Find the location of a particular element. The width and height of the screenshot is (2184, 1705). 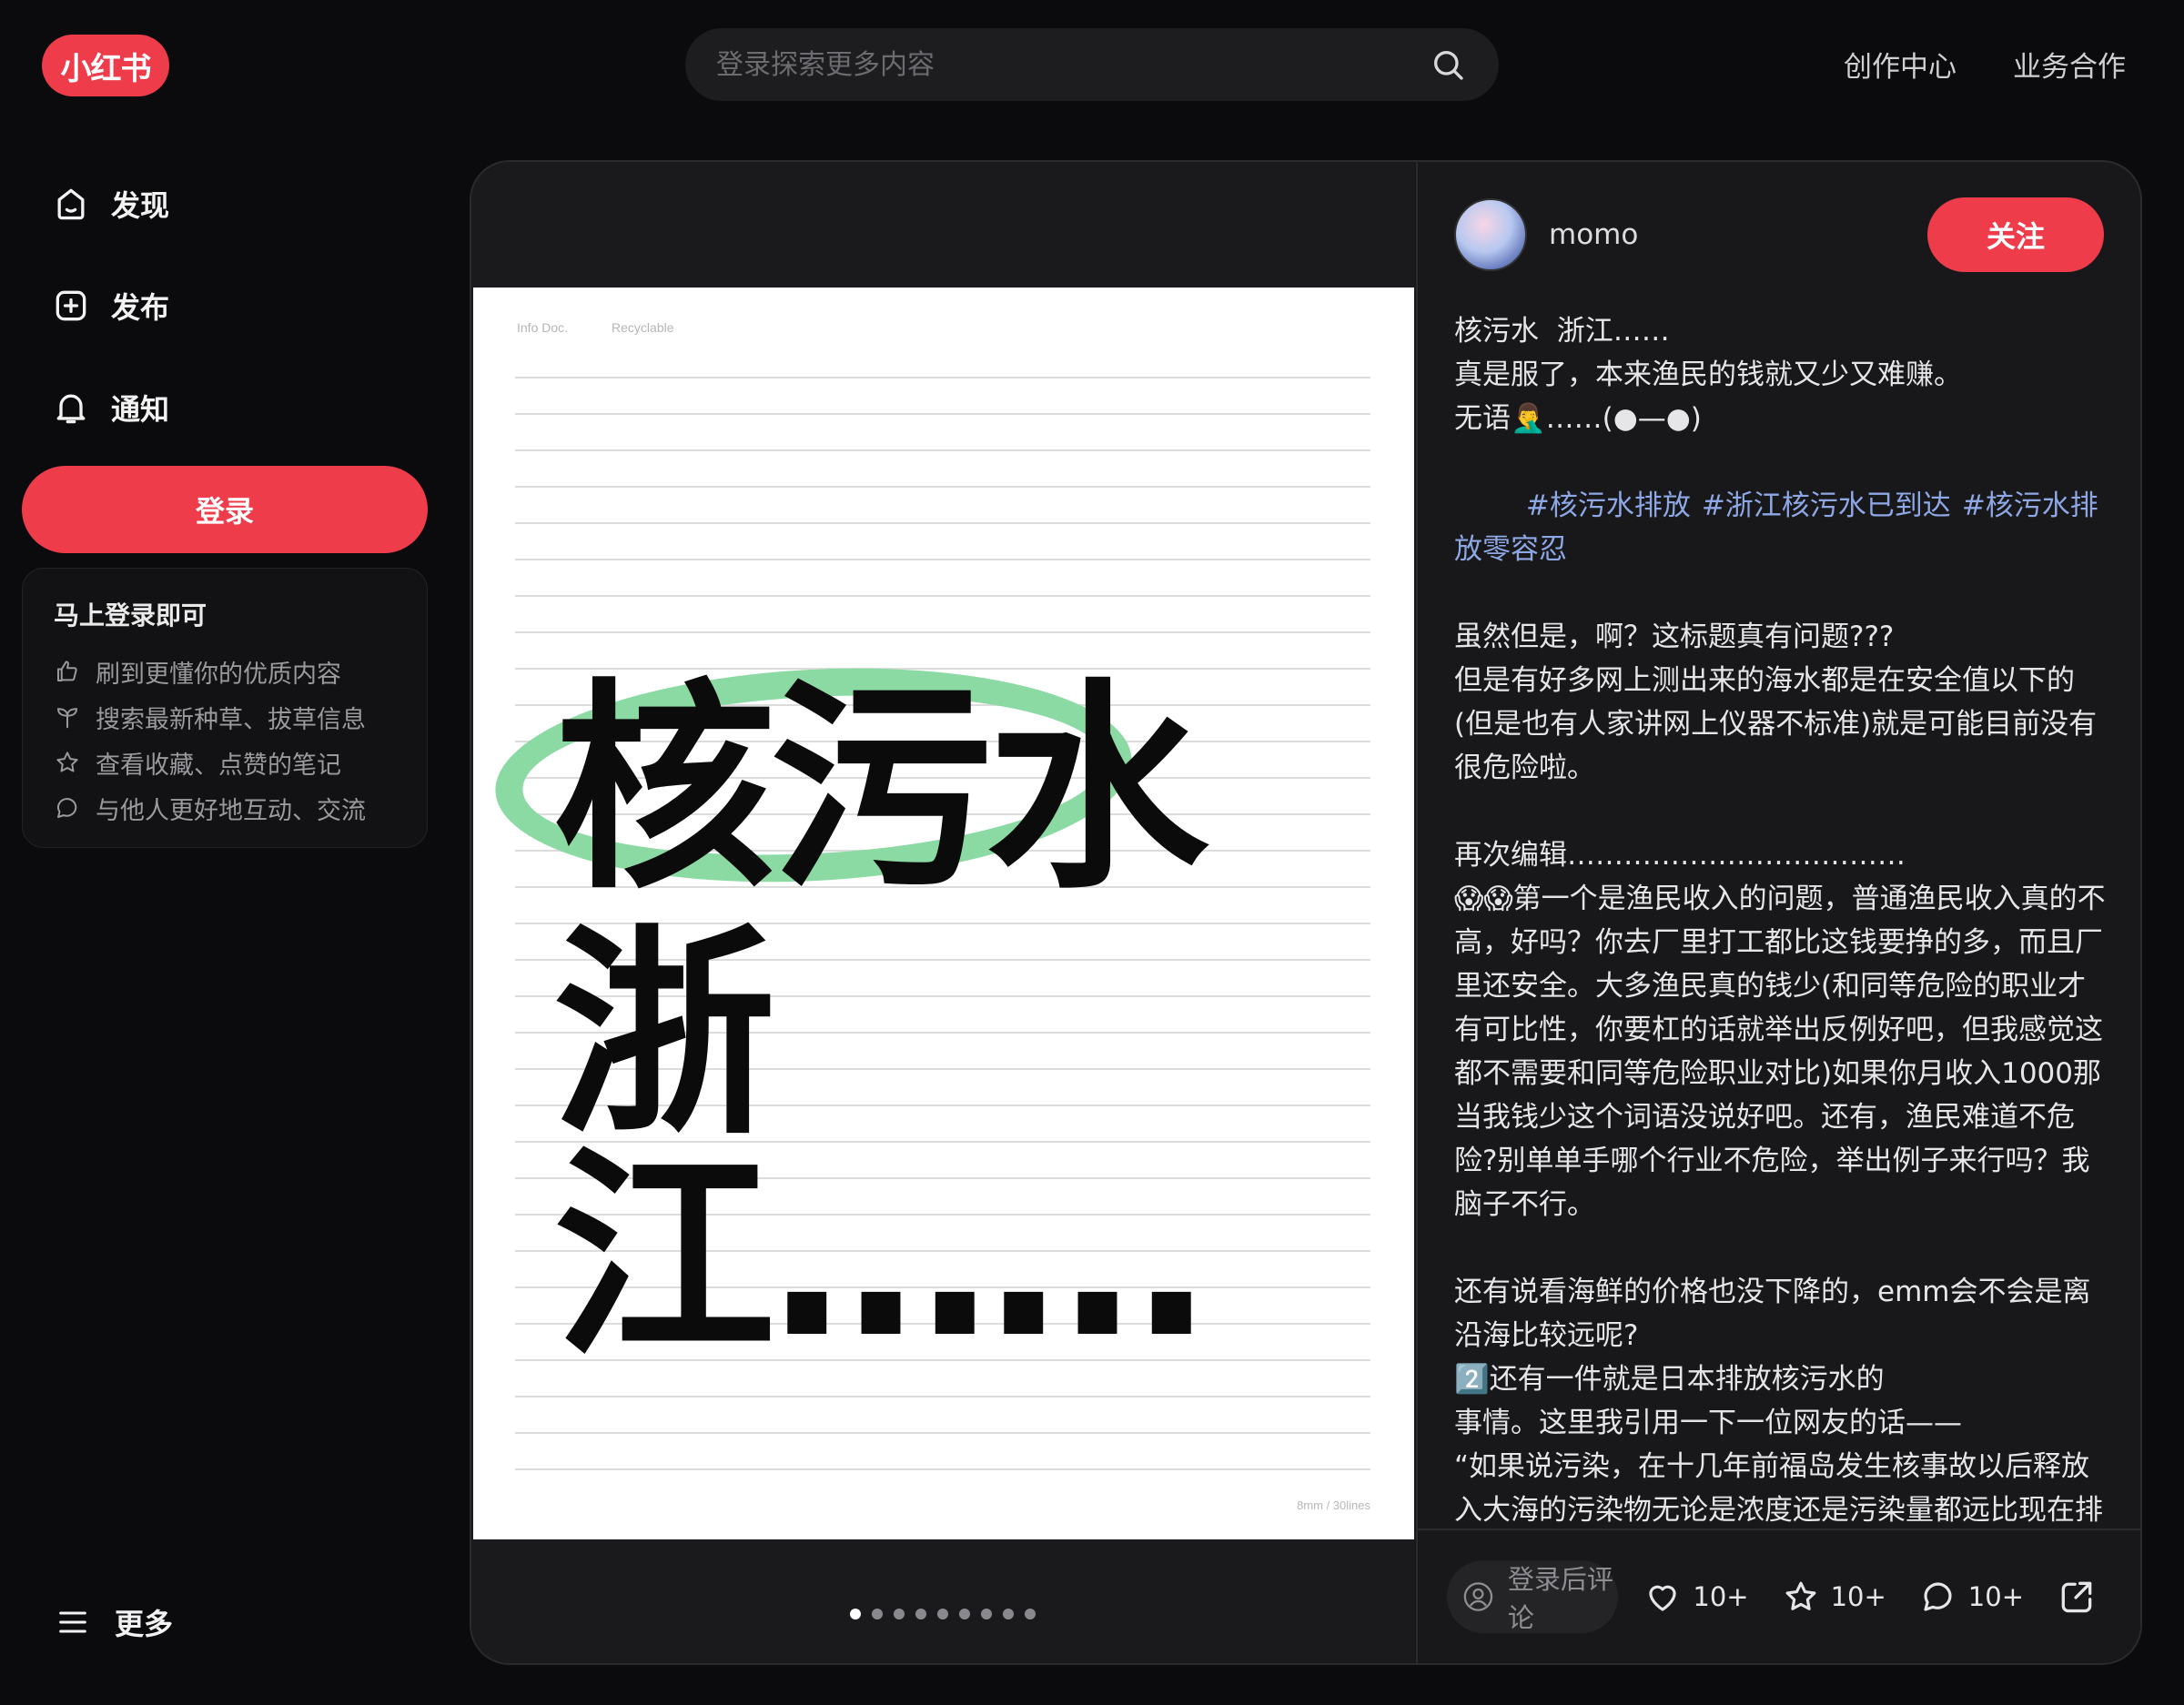

follow-button: 关注 is located at coordinates (2016, 235).